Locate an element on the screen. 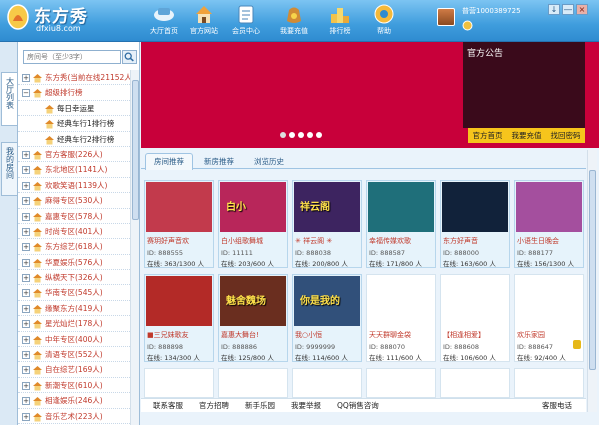 This screenshot has width=599, height=425. tree-item: + 官方客服(226人) is located at coordinates (74, 155).